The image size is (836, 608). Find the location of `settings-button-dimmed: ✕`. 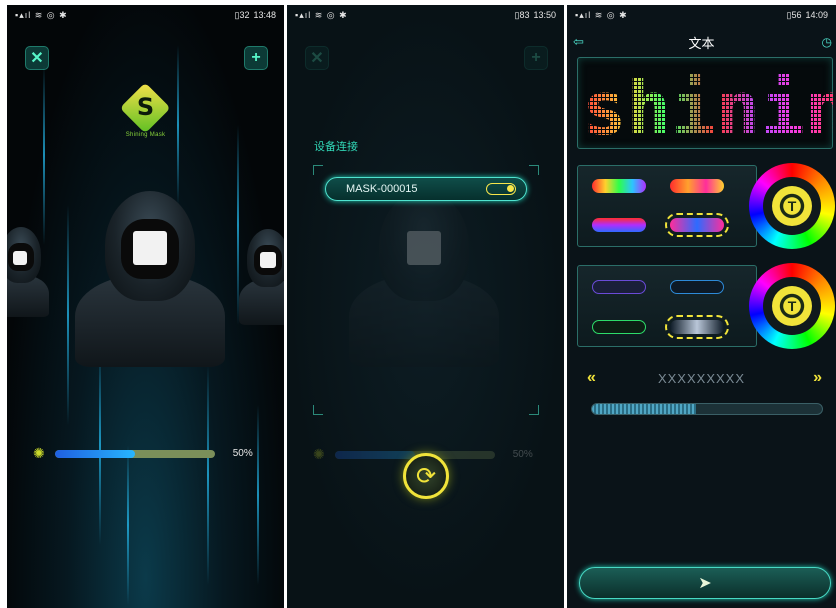

settings-button-dimmed: ✕ is located at coordinates (317, 58).